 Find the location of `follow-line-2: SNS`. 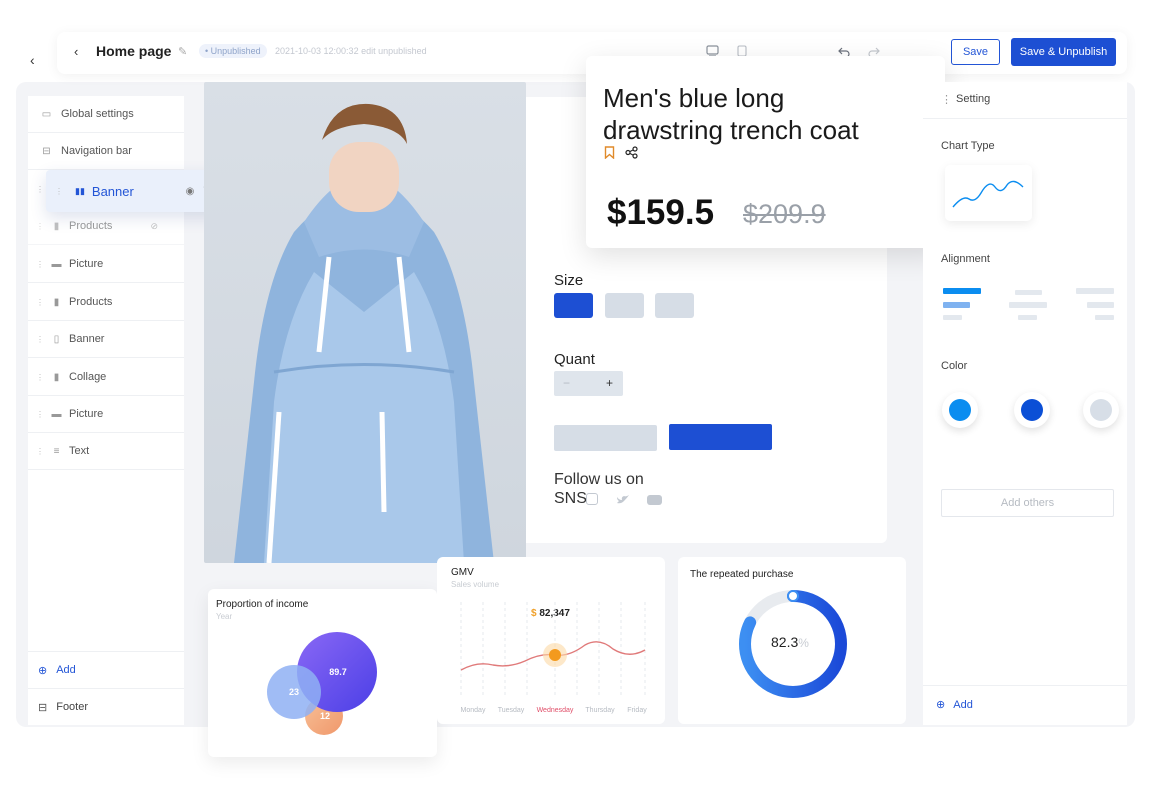

follow-line-2: SNS is located at coordinates (570, 498).